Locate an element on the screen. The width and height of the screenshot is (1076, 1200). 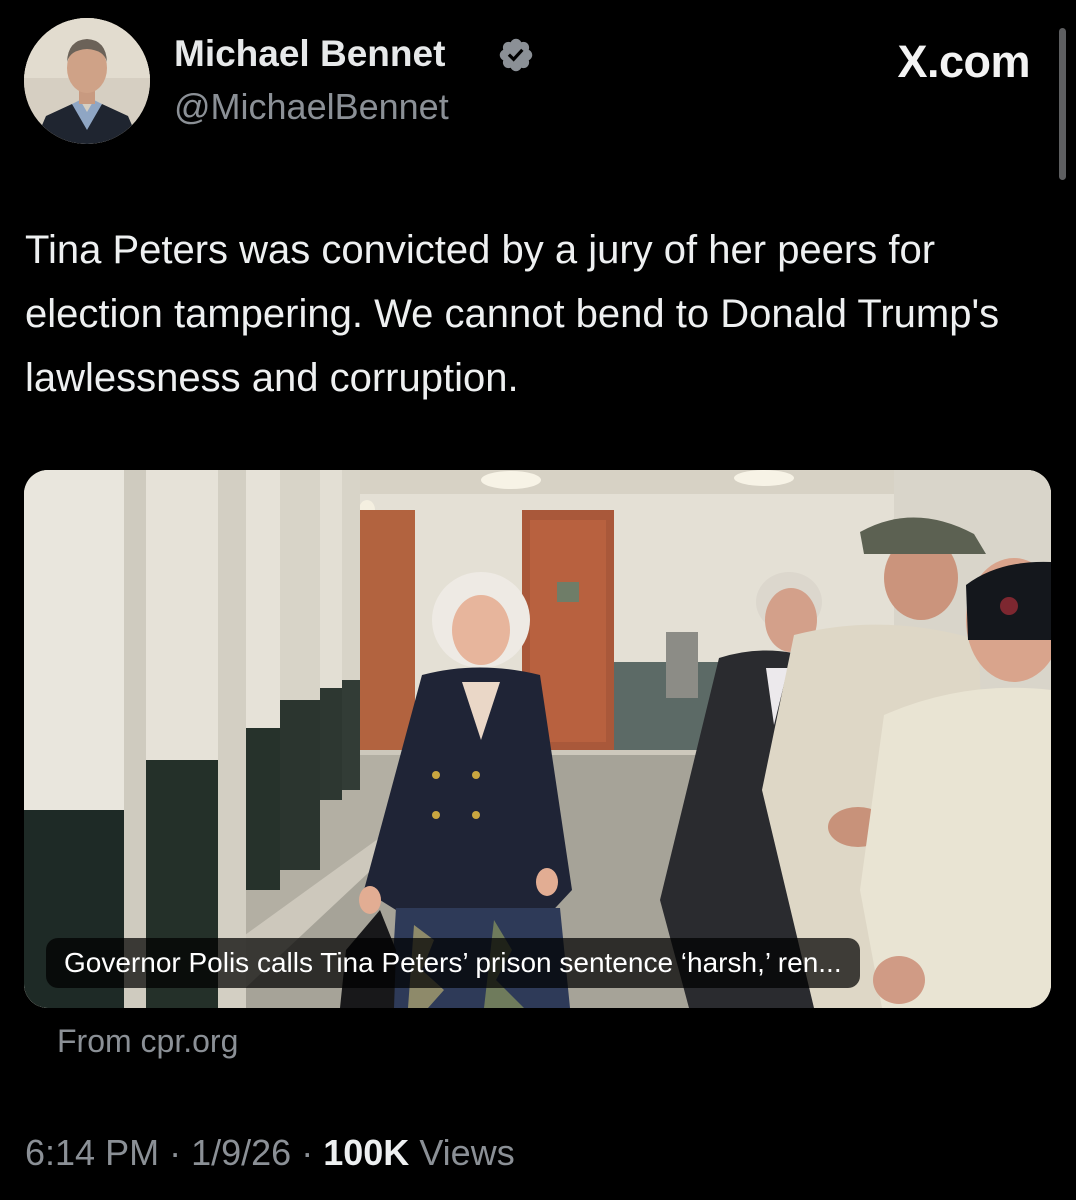
tweet-date: 1/9/26 is located at coordinates (241, 1152).